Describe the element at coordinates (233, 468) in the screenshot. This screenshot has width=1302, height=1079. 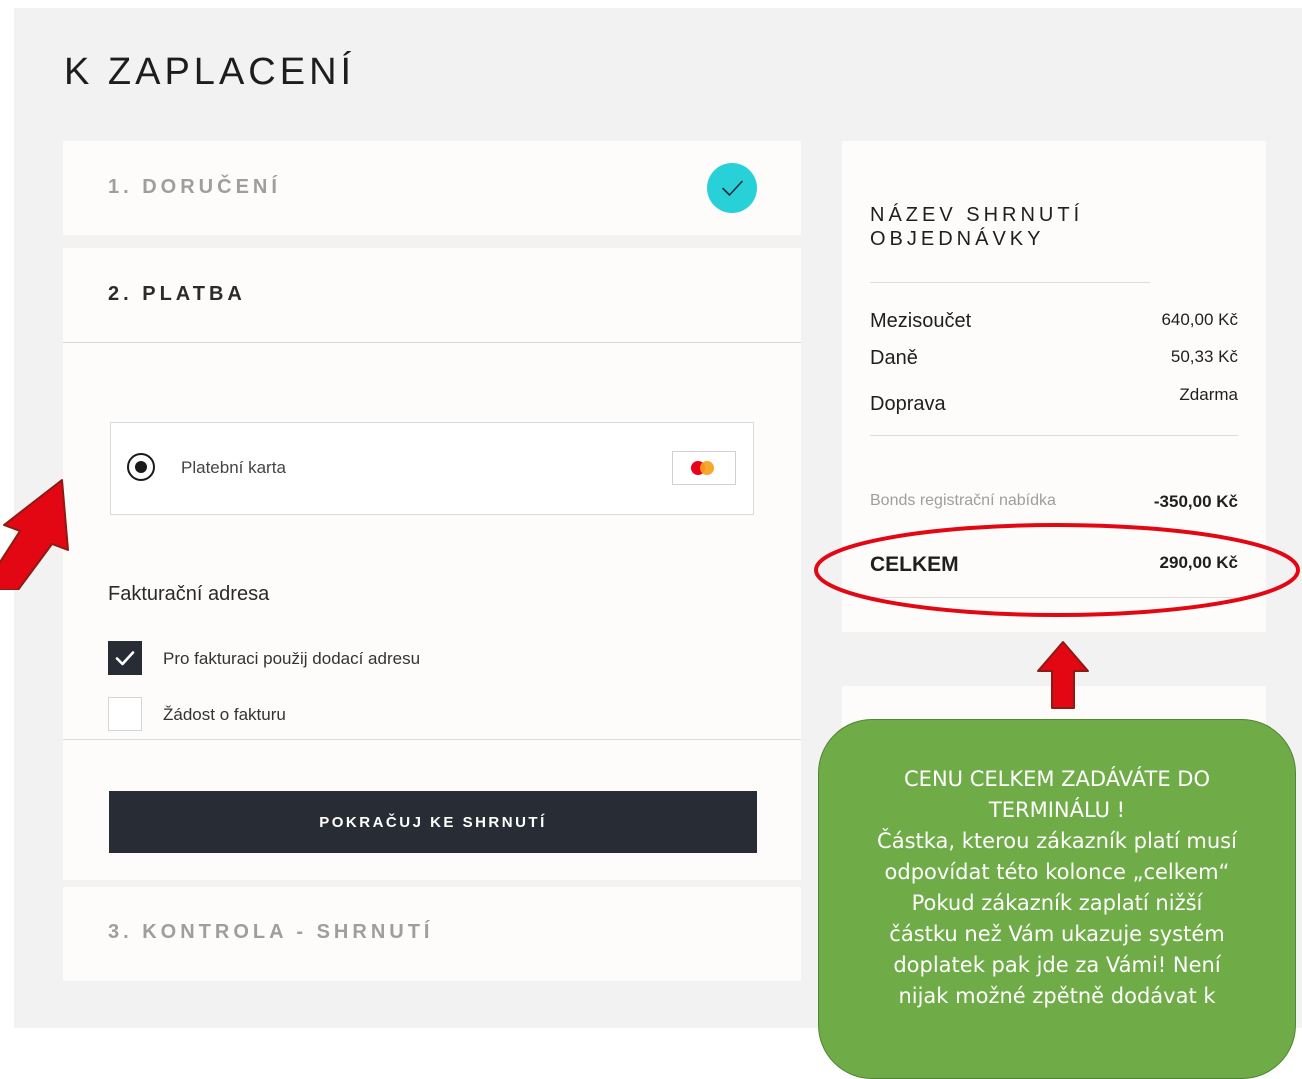
I see `payment-method-label: Platební karta` at that location.